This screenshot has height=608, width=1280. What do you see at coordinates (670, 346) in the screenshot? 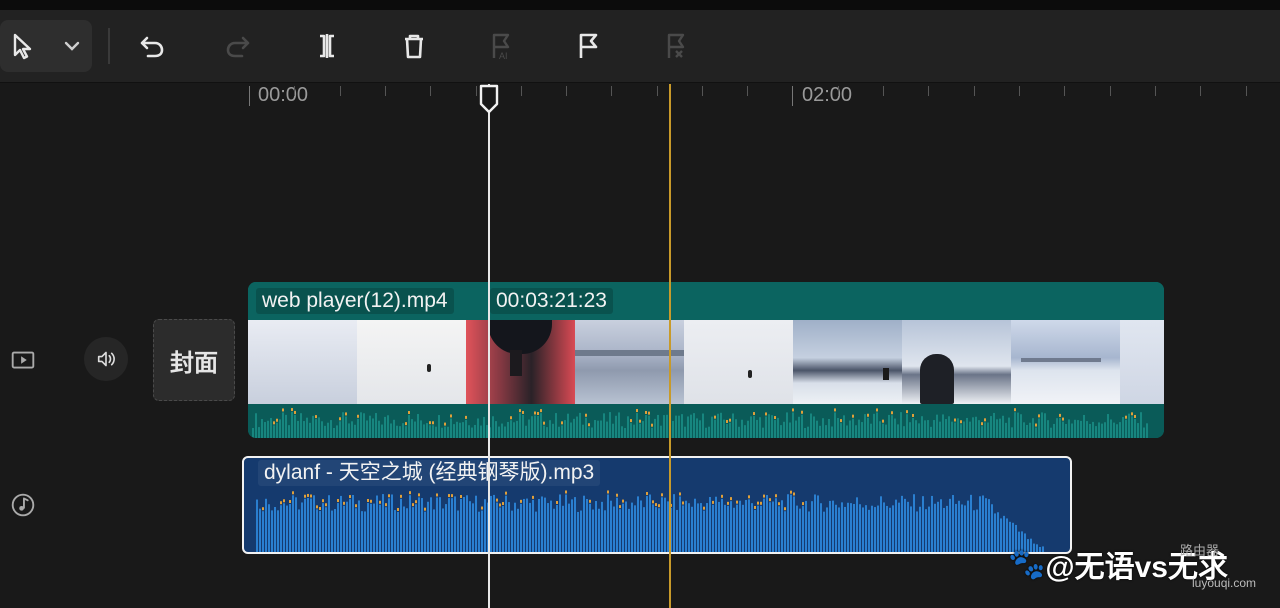
I see `timeline-marker` at bounding box center [670, 346].